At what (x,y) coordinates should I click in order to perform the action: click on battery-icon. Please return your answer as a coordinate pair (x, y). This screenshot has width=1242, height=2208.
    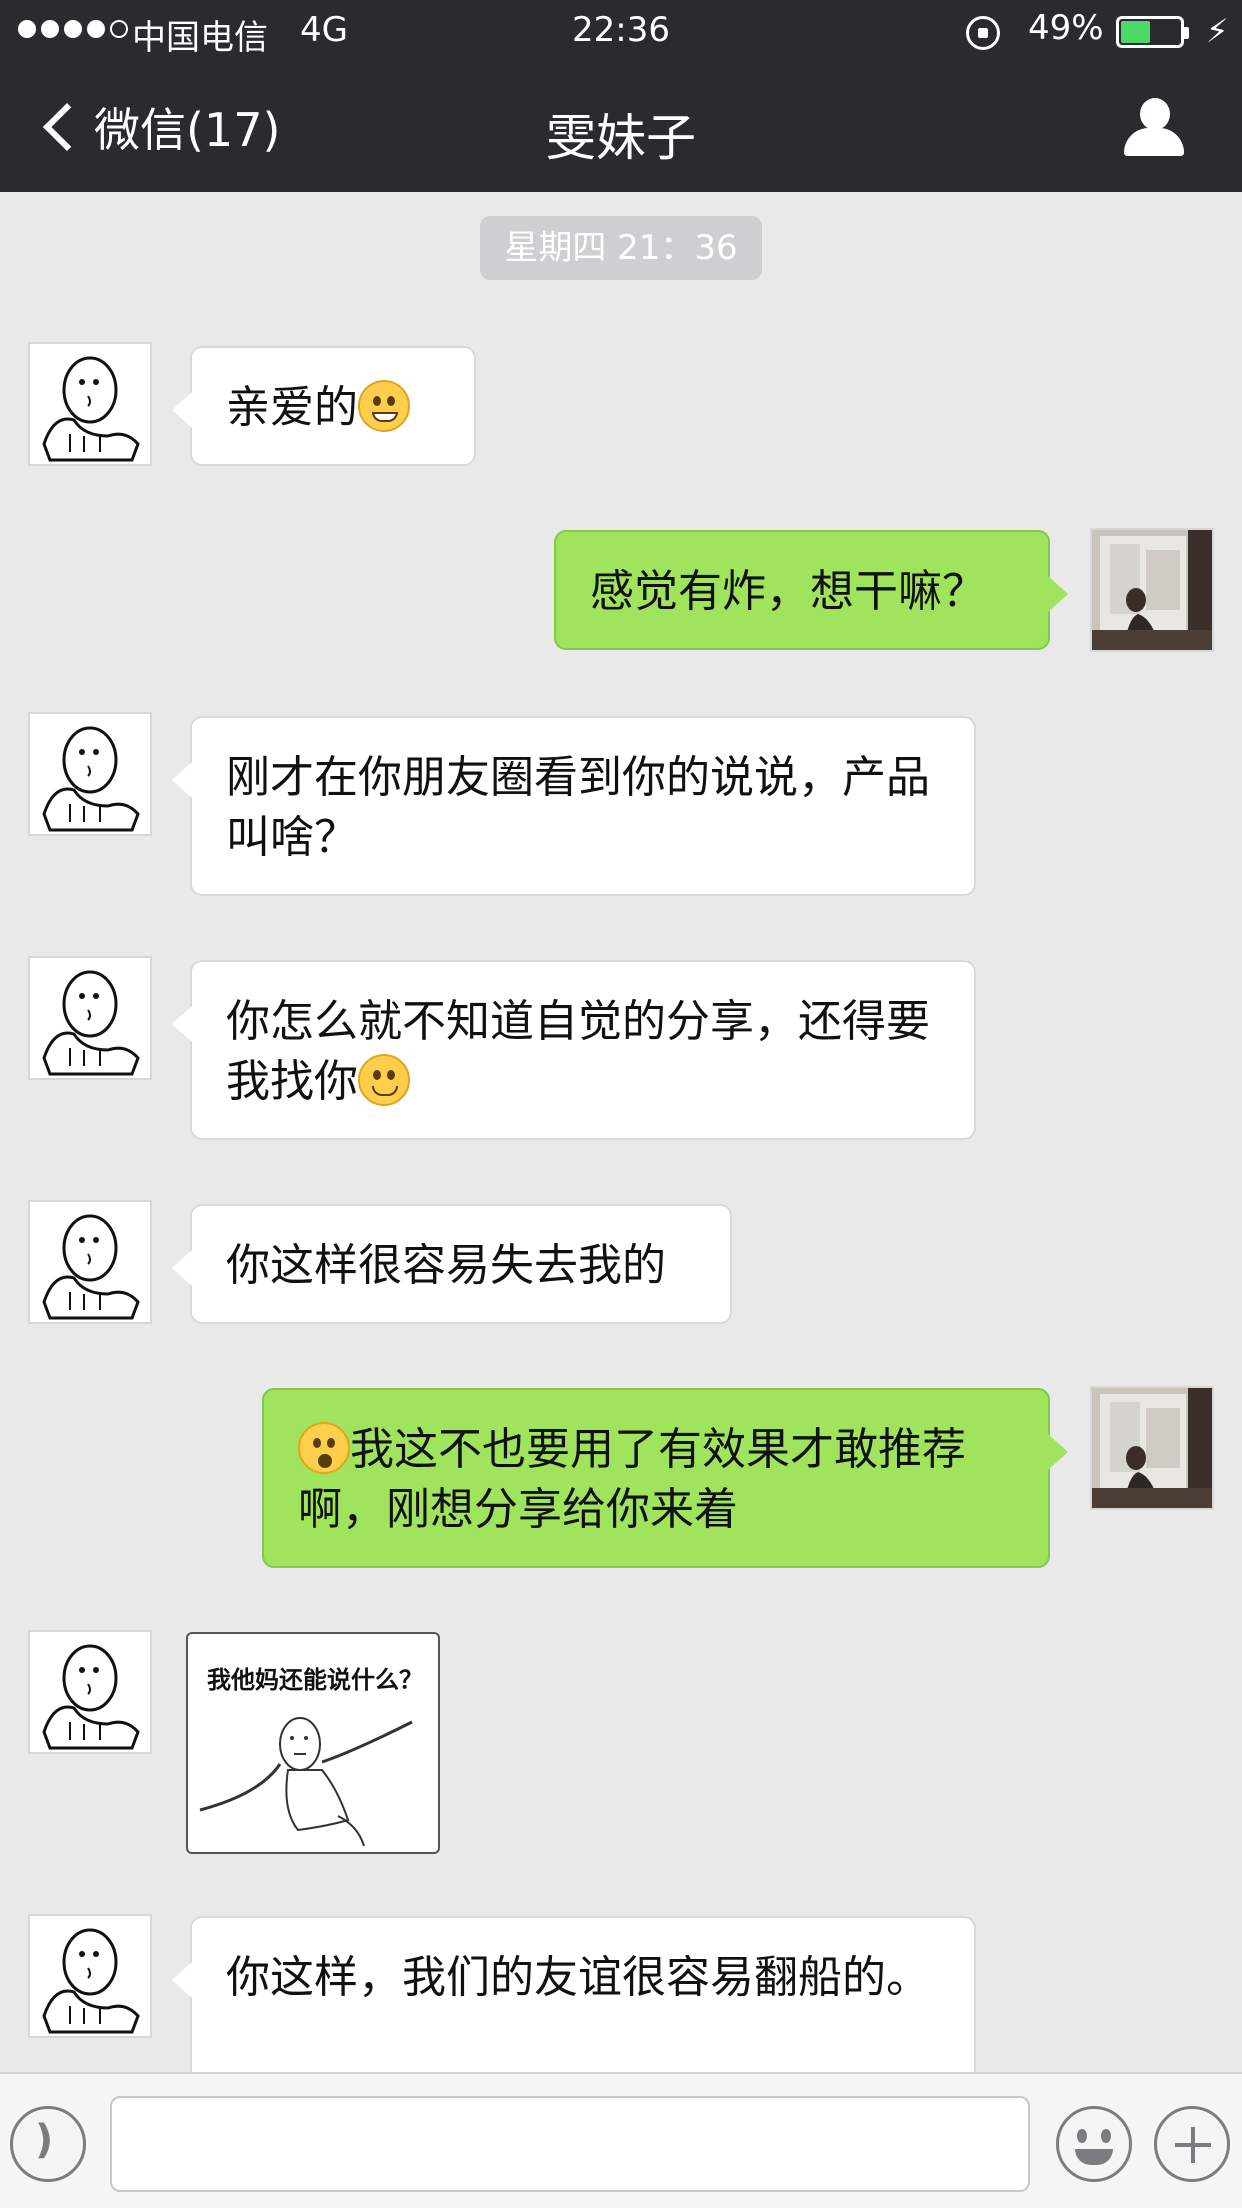
    Looking at the image, I should click on (1152, 32).